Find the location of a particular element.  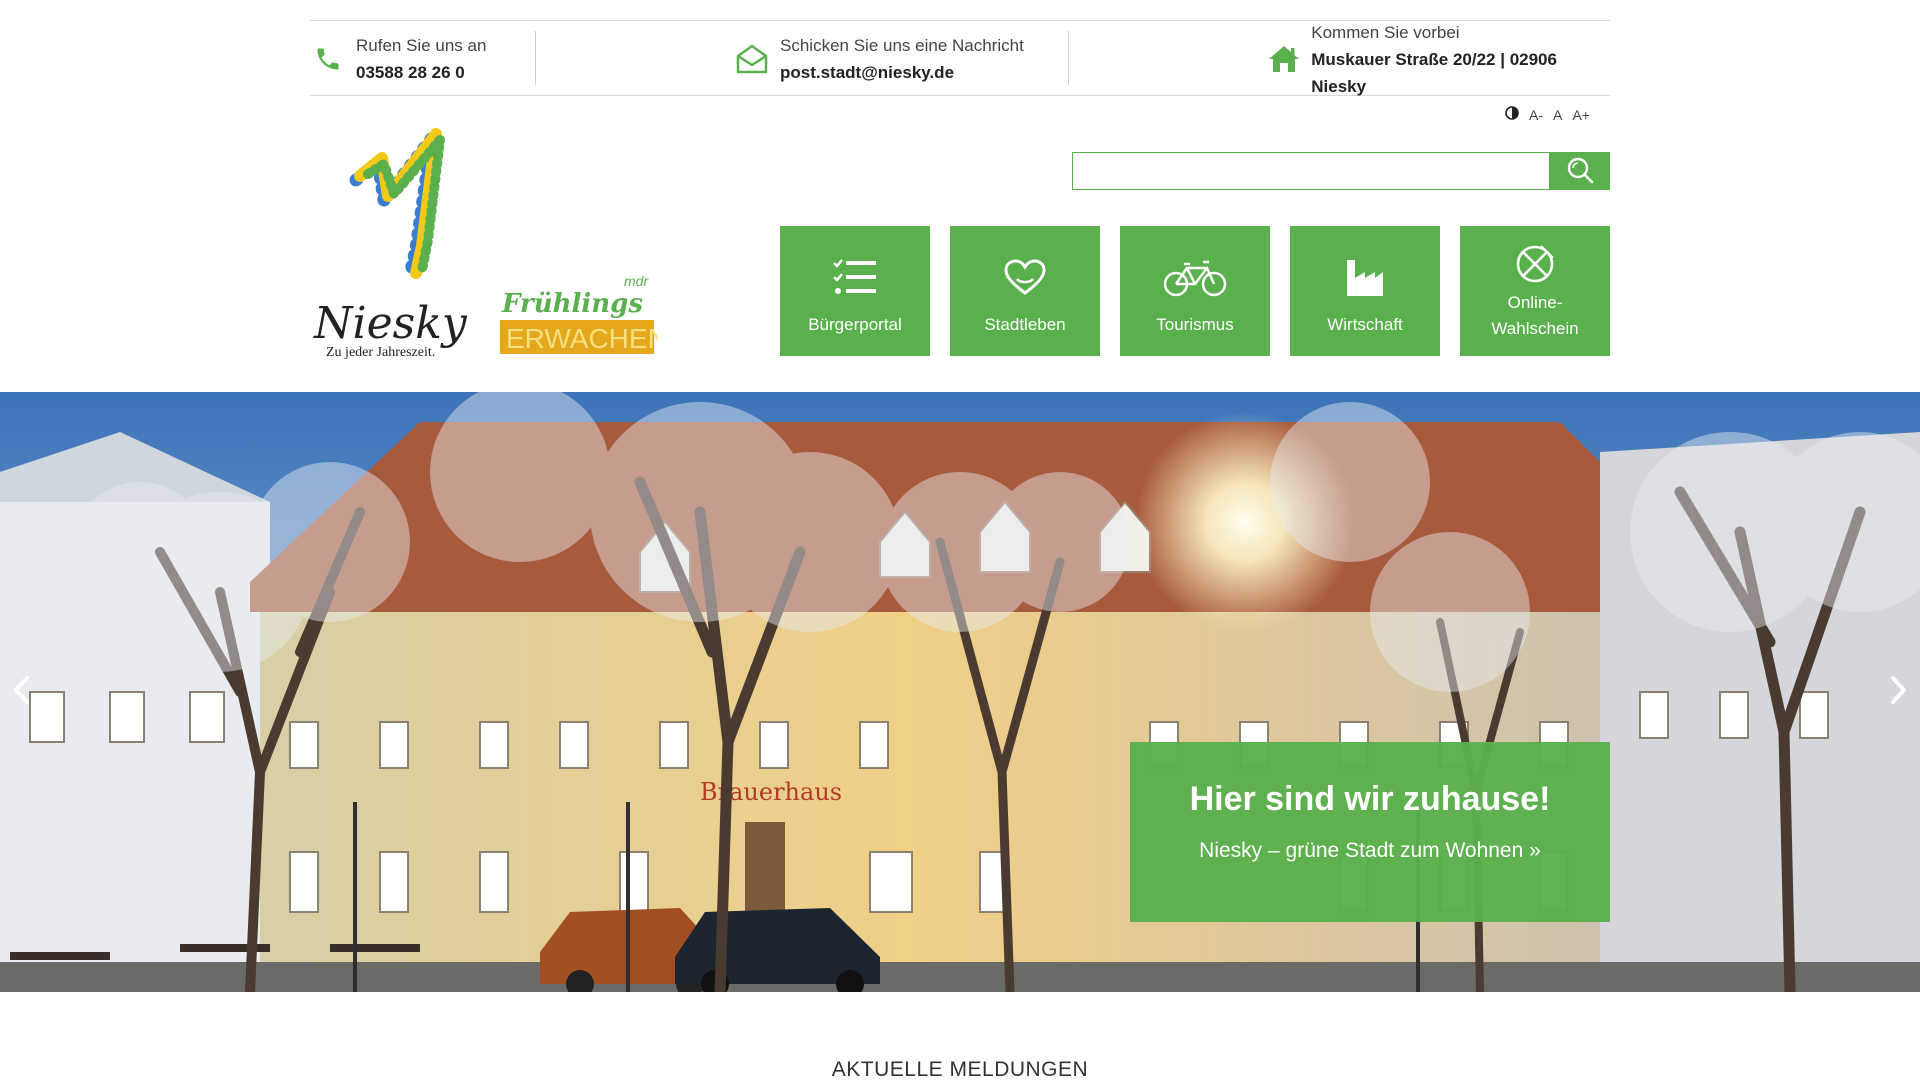

slider-prev-arrow is located at coordinates (22, 692).